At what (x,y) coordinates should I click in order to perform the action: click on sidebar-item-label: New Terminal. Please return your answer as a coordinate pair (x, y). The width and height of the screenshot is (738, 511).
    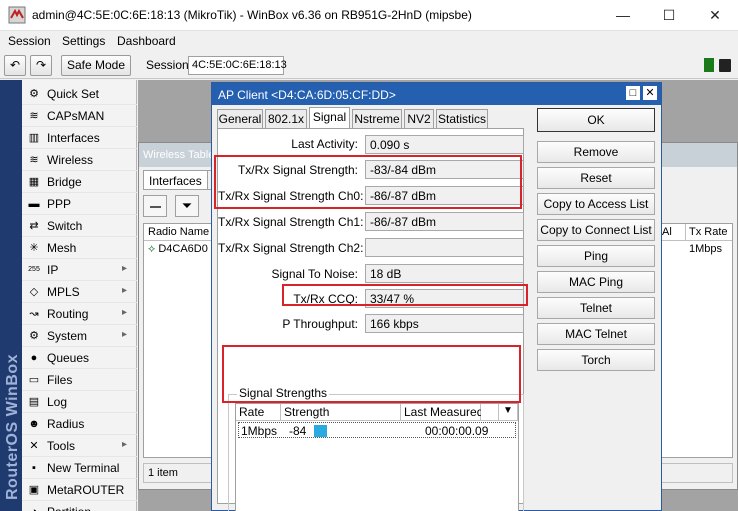
    Looking at the image, I should click on (83, 468).